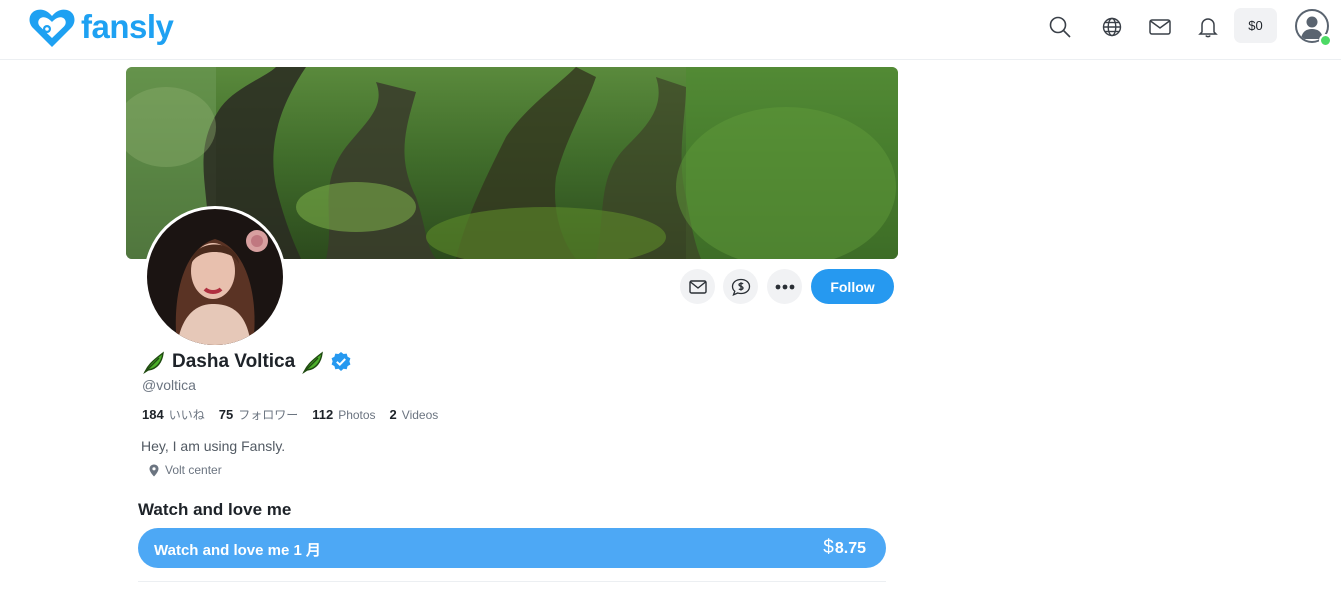 The width and height of the screenshot is (1341, 590). What do you see at coordinates (193, 470) in the screenshot?
I see `location-text: Volt center` at bounding box center [193, 470].